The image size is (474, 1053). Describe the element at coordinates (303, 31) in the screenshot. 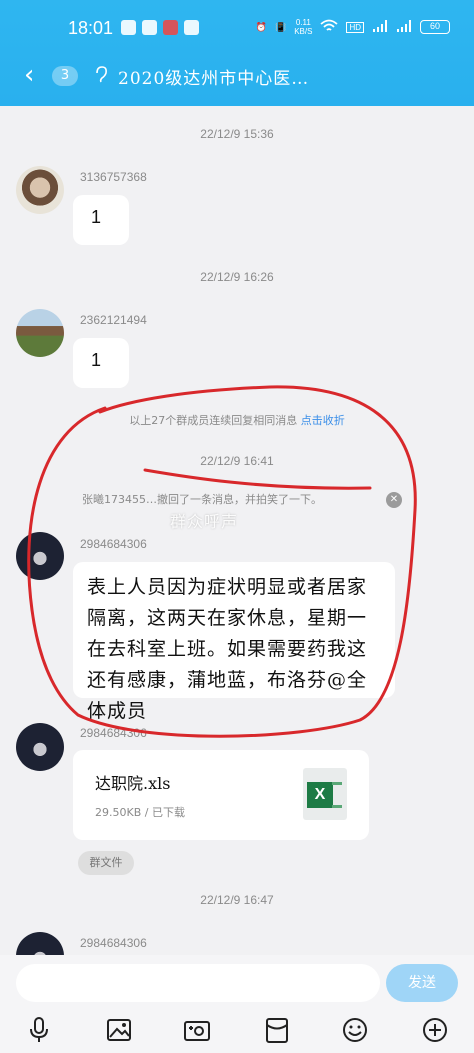

I see `net-speed-unit: KB/S` at that location.